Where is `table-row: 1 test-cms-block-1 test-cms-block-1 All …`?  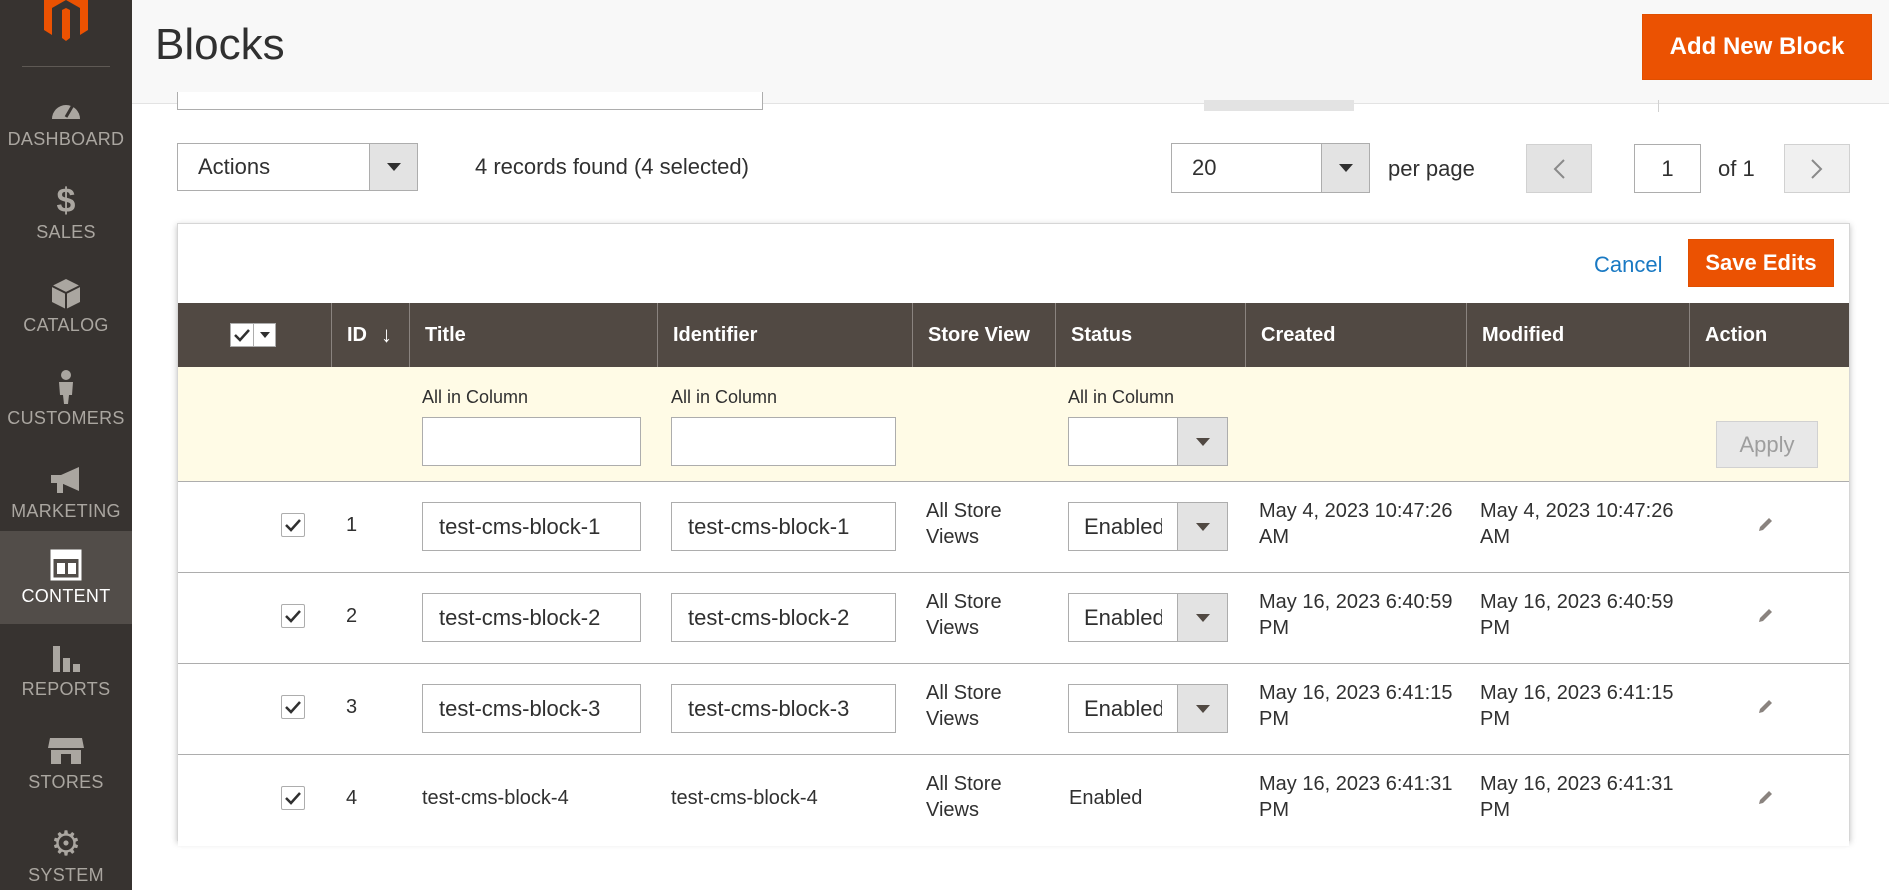 table-row: 1 test-cms-block-1 test-cms-block-1 All … is located at coordinates (1013, 527).